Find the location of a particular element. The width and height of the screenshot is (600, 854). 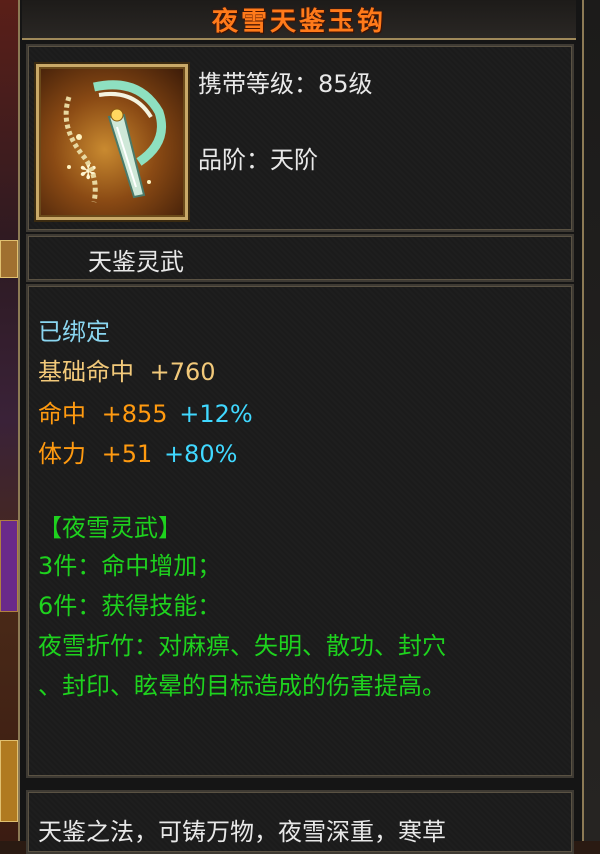

title-bar: 夜雪天鉴玉钩 is located at coordinates (299, 20).